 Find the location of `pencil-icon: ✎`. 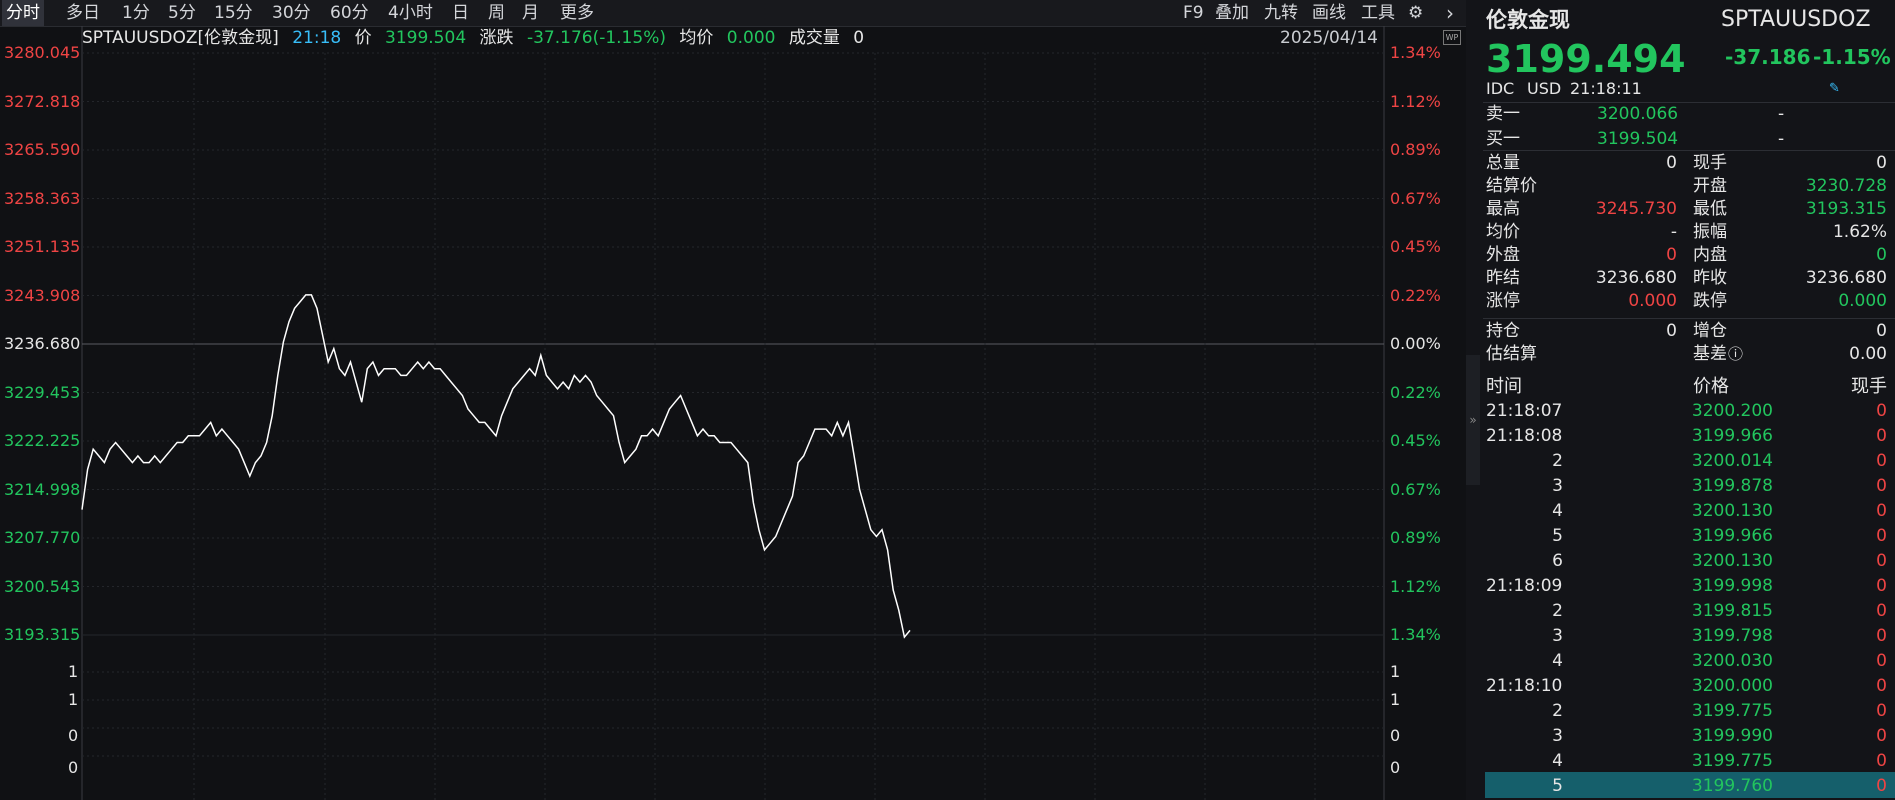

pencil-icon: ✎ is located at coordinates (1834, 89).